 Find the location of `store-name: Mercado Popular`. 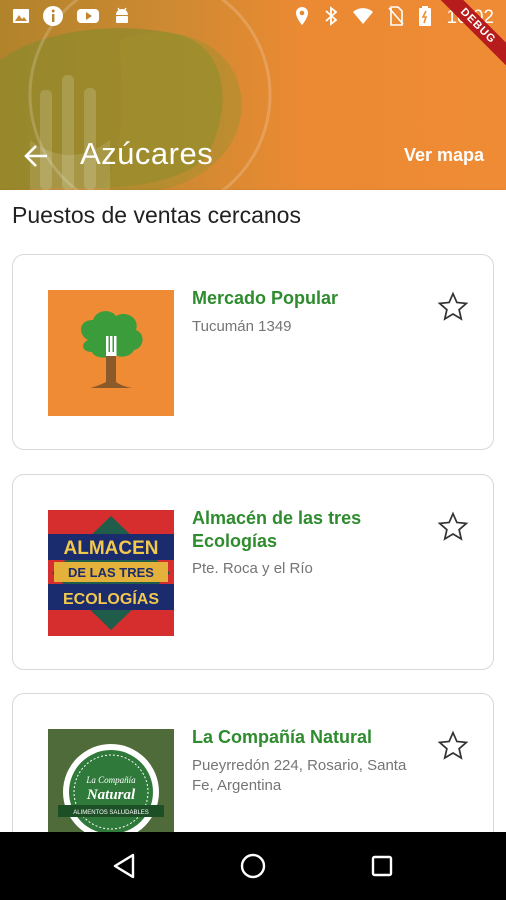

store-name: Mercado Popular is located at coordinates (265, 298).